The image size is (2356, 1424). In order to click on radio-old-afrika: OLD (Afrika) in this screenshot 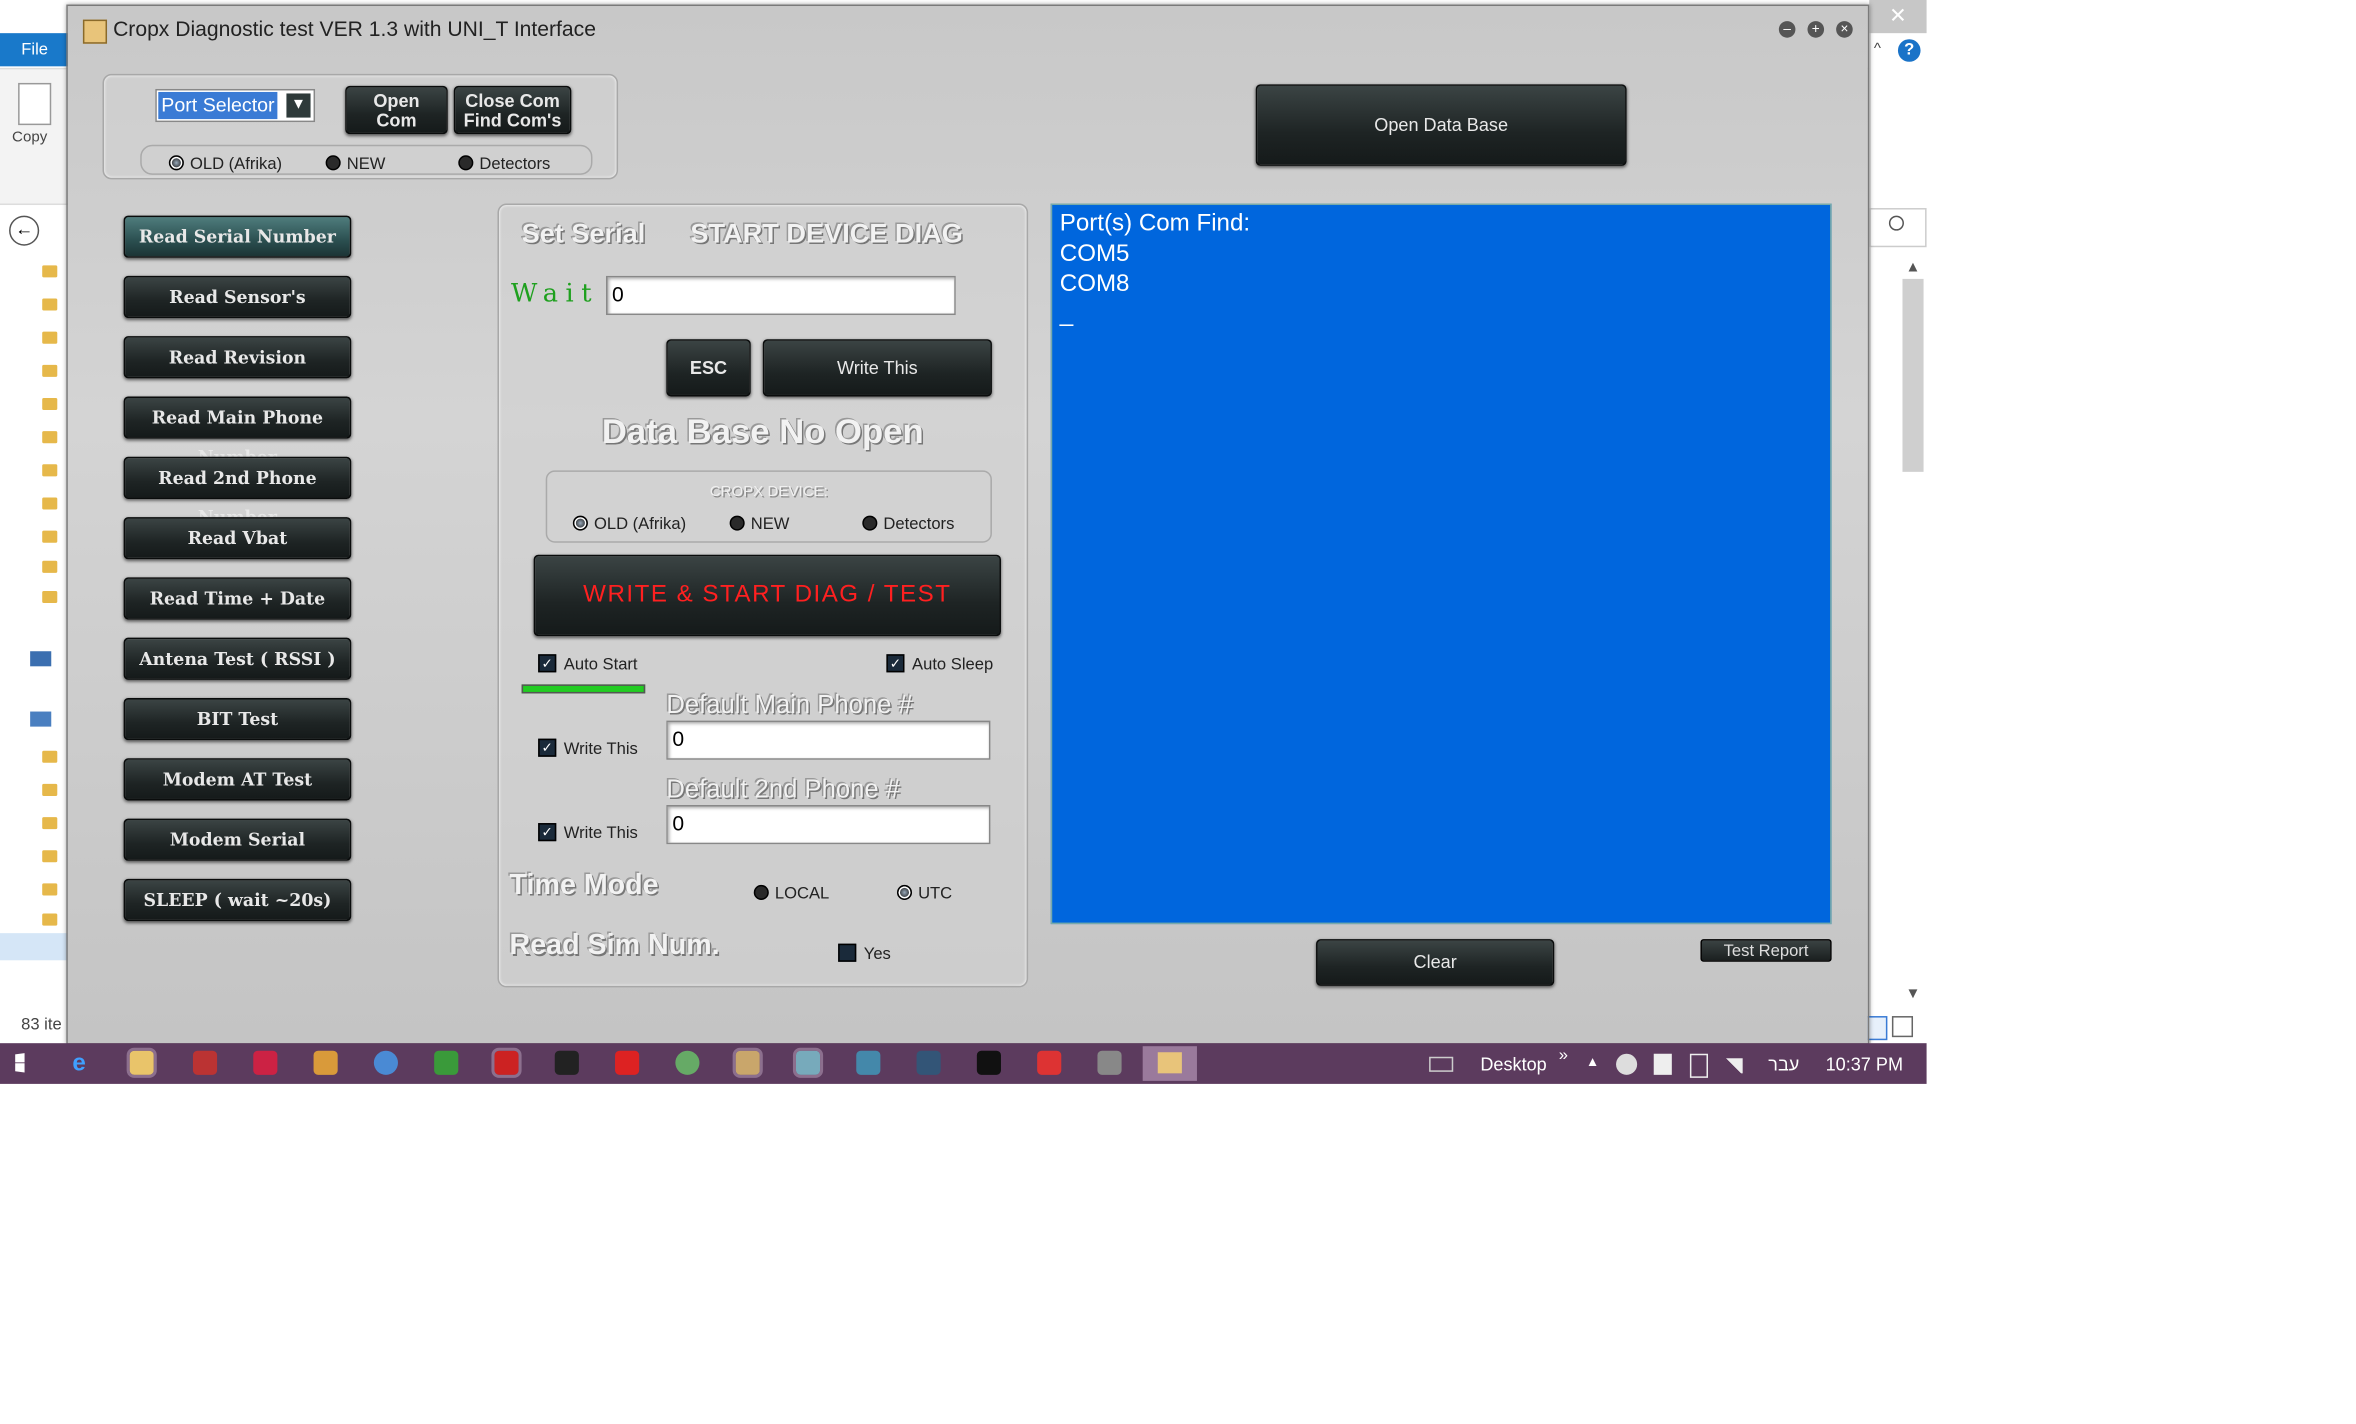, I will do `click(225, 162)`.